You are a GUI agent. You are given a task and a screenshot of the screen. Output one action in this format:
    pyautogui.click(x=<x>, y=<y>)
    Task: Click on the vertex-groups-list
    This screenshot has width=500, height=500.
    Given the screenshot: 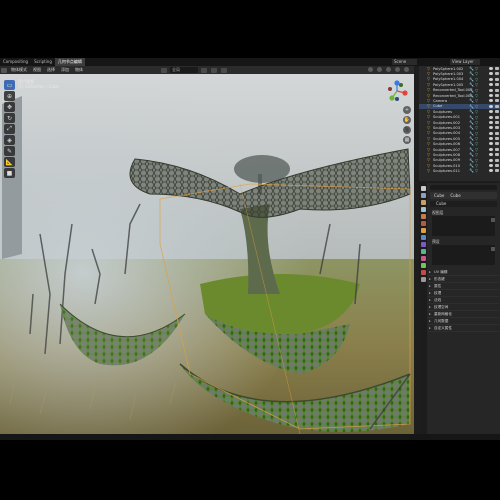 What is the action you would take?
    pyautogui.click(x=463, y=226)
    